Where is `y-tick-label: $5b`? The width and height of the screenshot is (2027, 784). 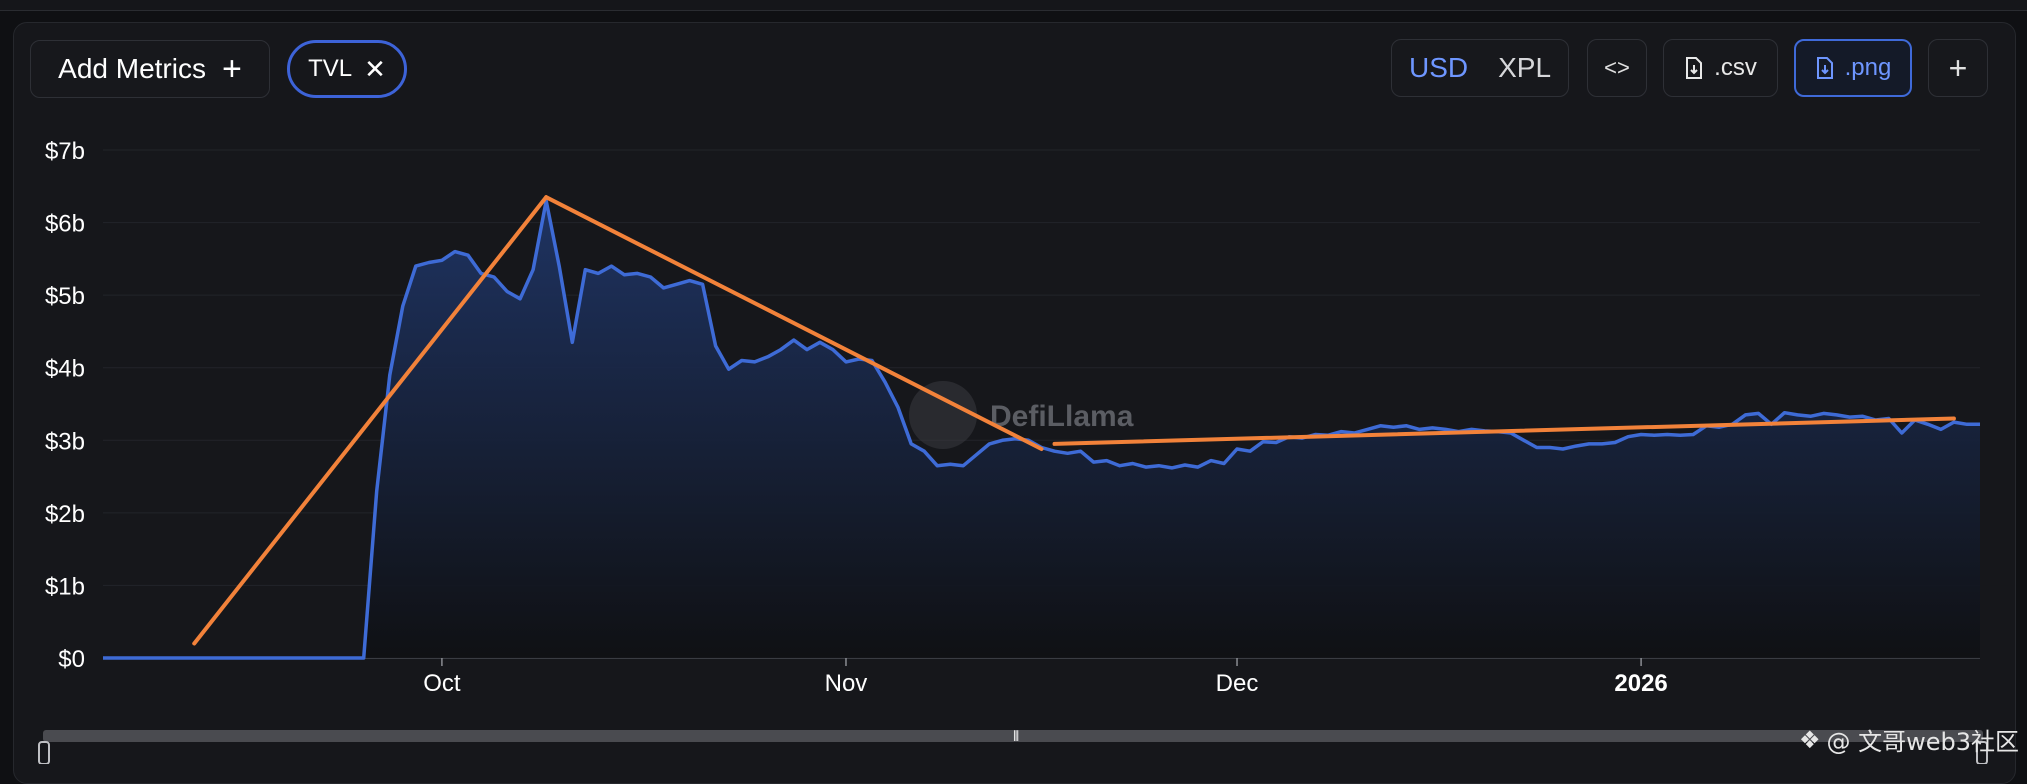 y-tick-label: $5b is located at coordinates (65, 296).